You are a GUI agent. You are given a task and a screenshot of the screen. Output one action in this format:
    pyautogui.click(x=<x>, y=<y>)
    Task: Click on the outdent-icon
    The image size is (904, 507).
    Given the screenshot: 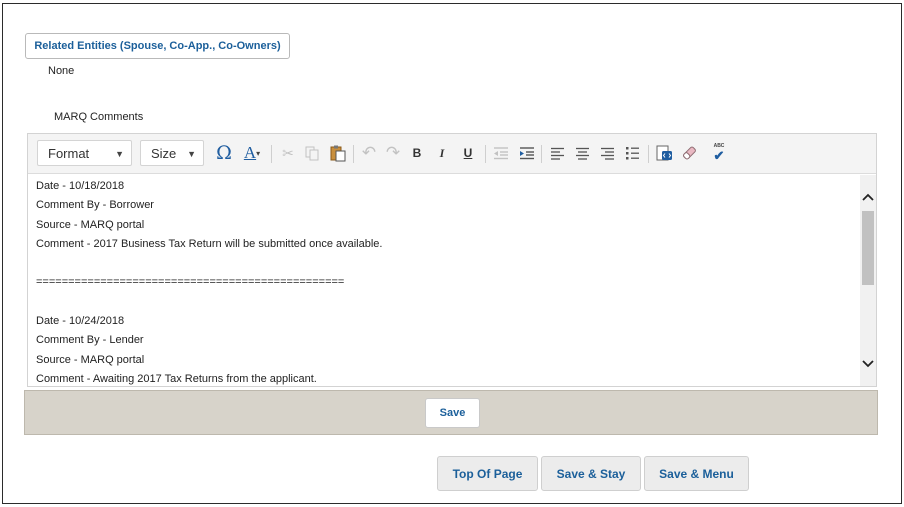 What is the action you would take?
    pyautogui.click(x=501, y=153)
    